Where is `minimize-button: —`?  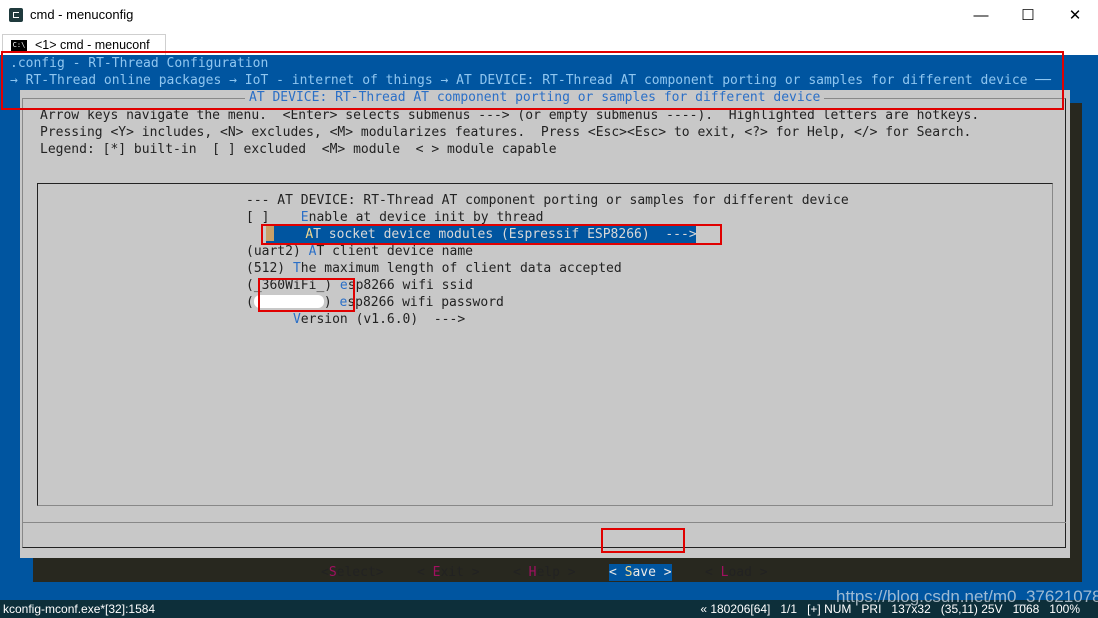 minimize-button: — is located at coordinates (981, 15).